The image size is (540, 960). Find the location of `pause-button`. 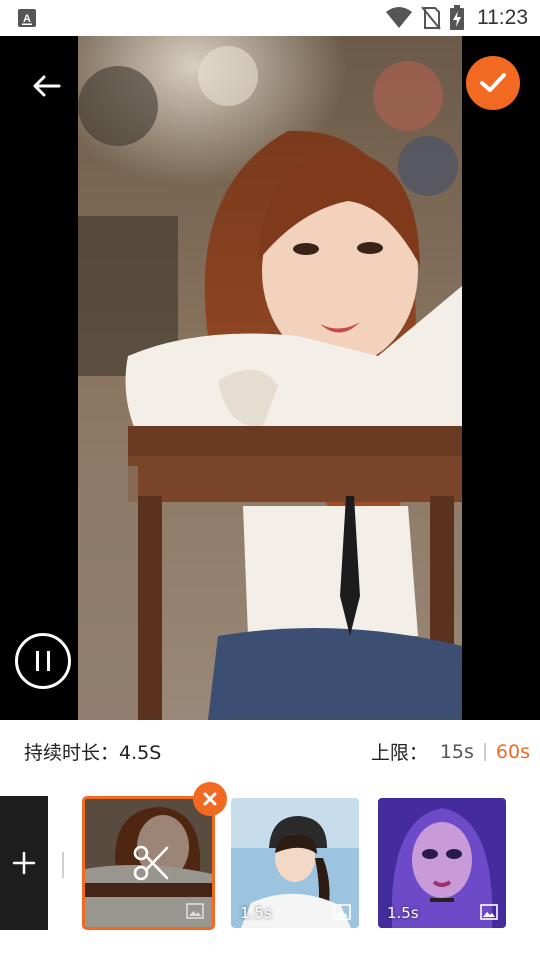

pause-button is located at coordinates (43, 661).